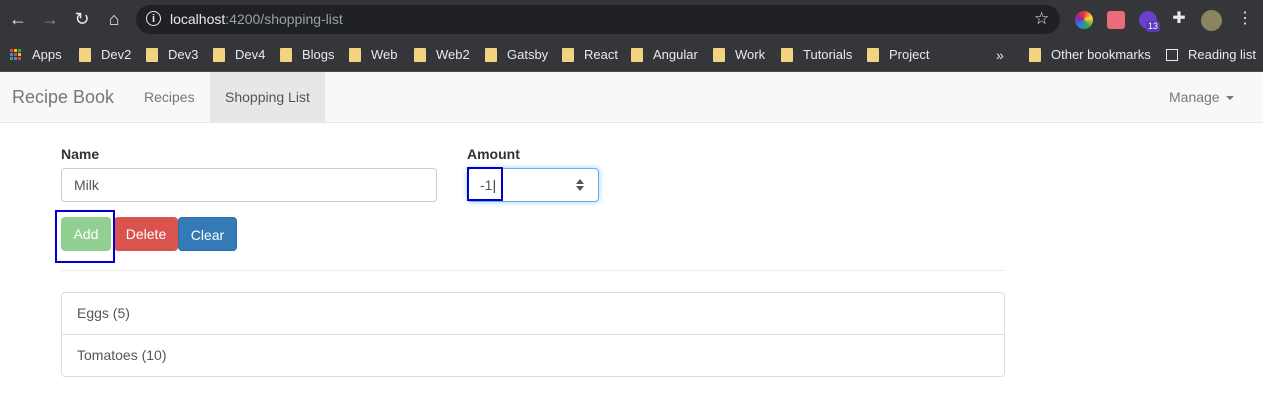 This screenshot has height=413, width=1263. What do you see at coordinates (1229, 98) in the screenshot?
I see `caret-down-icon` at bounding box center [1229, 98].